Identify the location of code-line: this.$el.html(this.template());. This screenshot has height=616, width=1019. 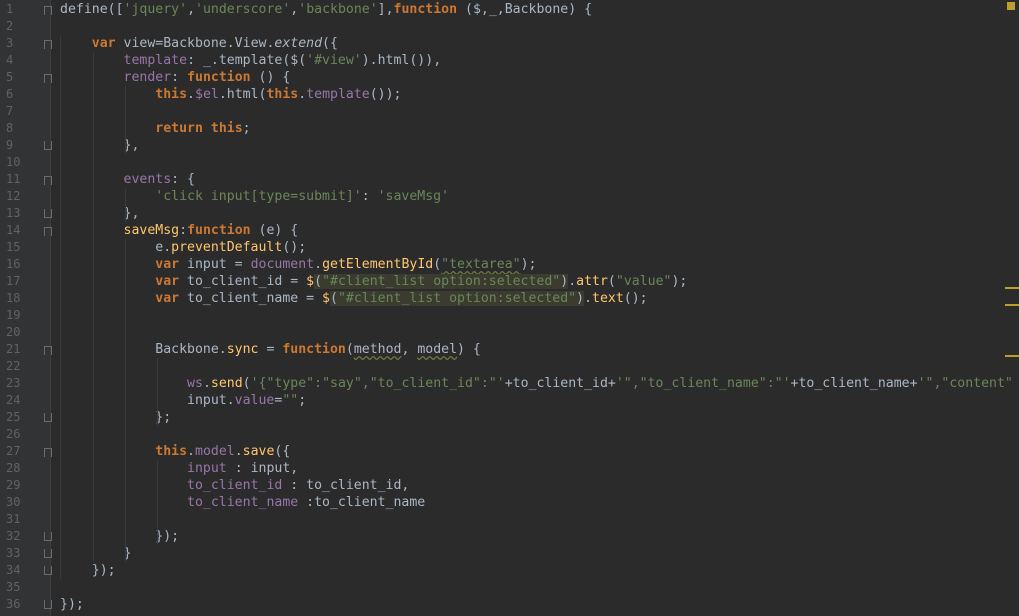
(230, 94).